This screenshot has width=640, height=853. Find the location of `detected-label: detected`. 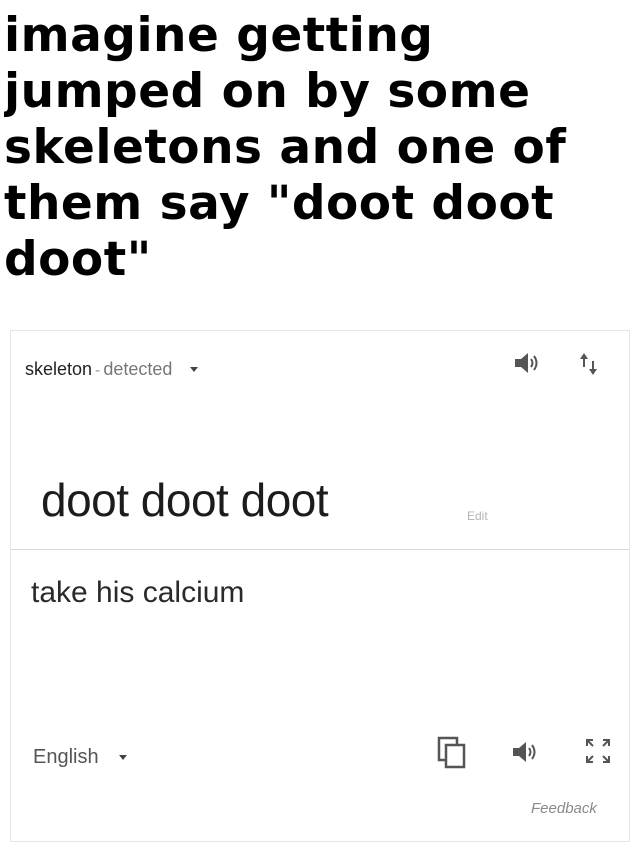

detected-label: detected is located at coordinates (138, 369).